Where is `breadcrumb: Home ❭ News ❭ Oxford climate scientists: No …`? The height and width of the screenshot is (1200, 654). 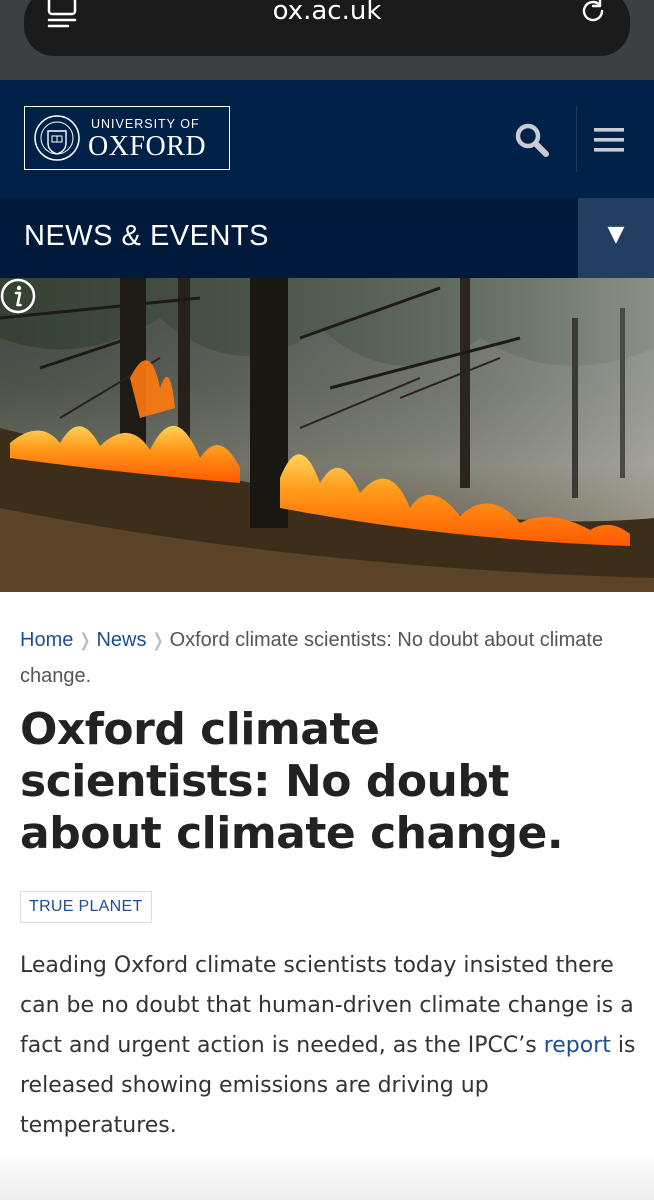
breadcrumb: Home ❭ News ❭ Oxford climate scientists: No … is located at coordinates (320, 658).